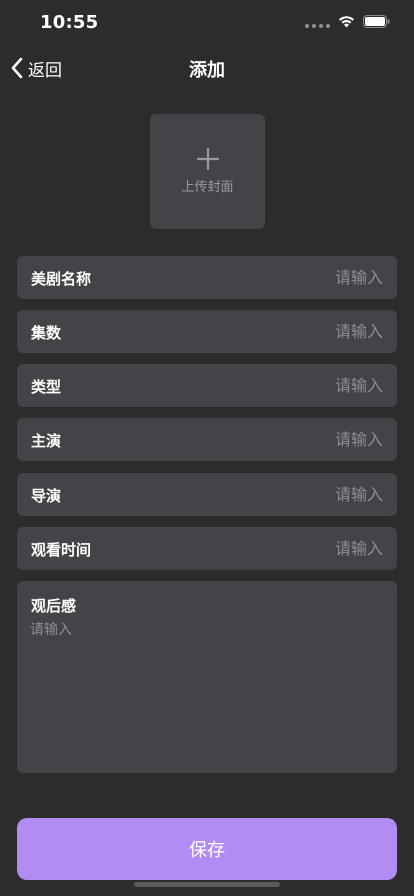 The width and height of the screenshot is (414, 896). I want to click on field-label: 美剧名称, so click(61, 279).